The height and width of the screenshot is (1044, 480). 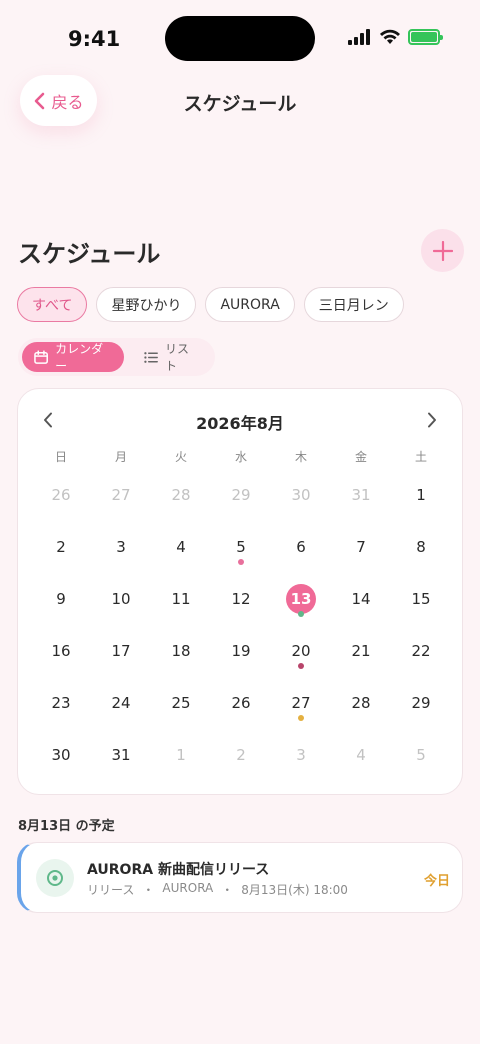 I want to click on calendar-day-today: 13, so click(x=301, y=599).